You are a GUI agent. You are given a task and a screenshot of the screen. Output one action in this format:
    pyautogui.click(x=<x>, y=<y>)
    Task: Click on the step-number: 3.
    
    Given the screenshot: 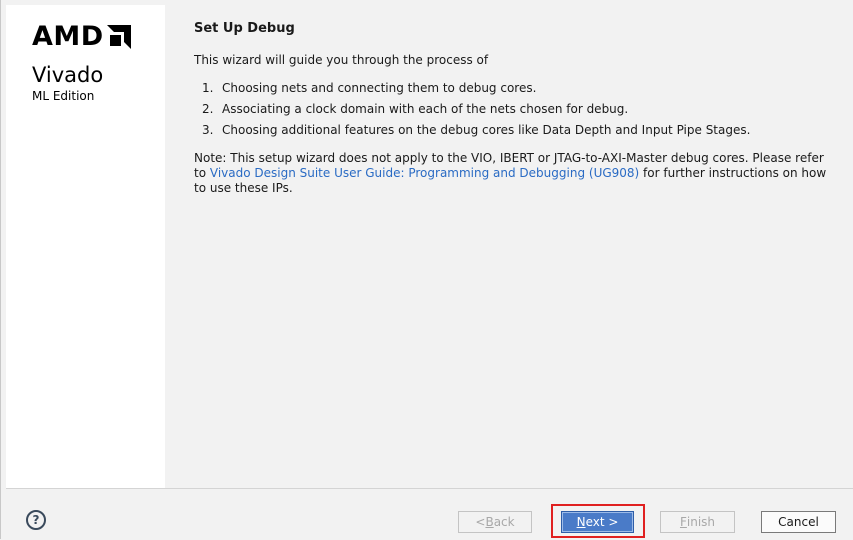 What is the action you would take?
    pyautogui.click(x=208, y=130)
    